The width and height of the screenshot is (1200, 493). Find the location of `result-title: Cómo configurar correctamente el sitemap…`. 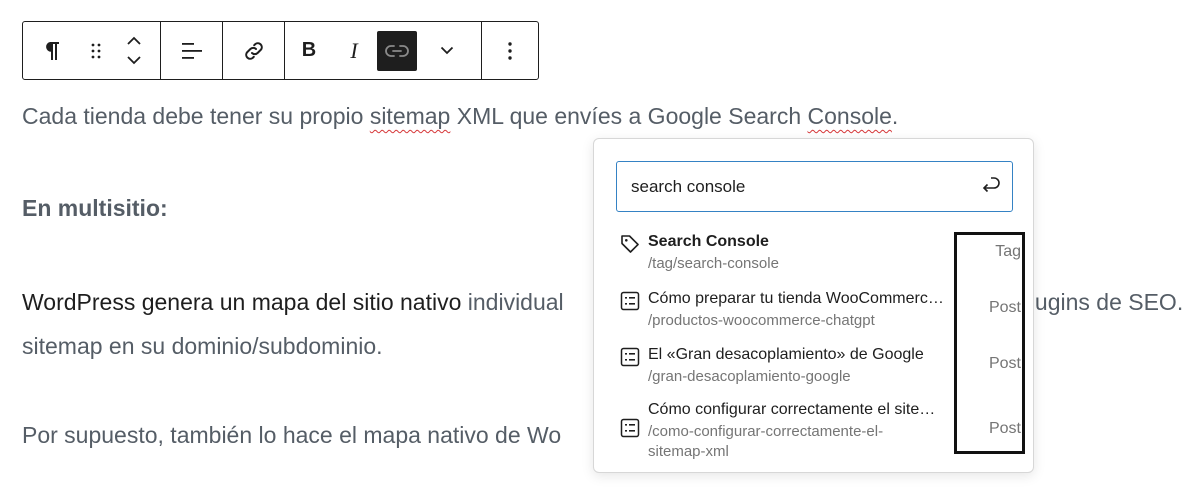

result-title: Cómo configurar correctamente el sitemap… is located at coordinates (796, 409).